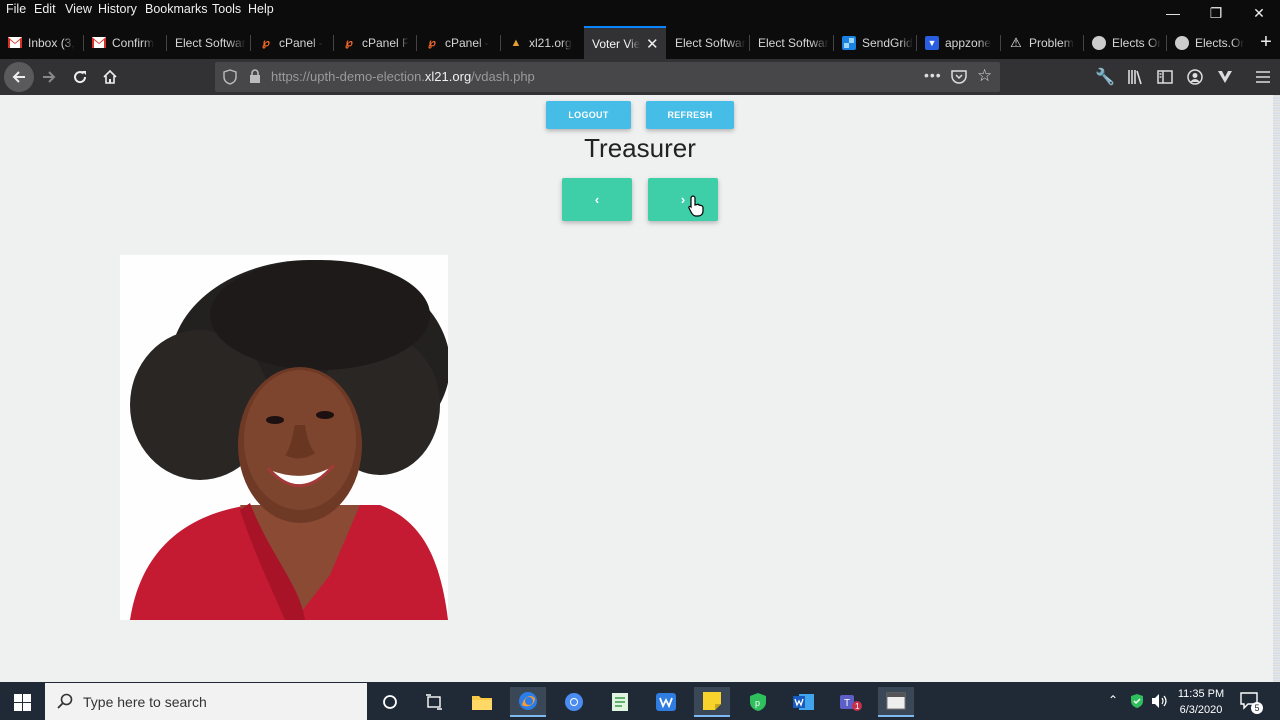 The height and width of the screenshot is (720, 1280). I want to click on tab-cpanel-3: ℘ cPanel -, so click(458, 42).